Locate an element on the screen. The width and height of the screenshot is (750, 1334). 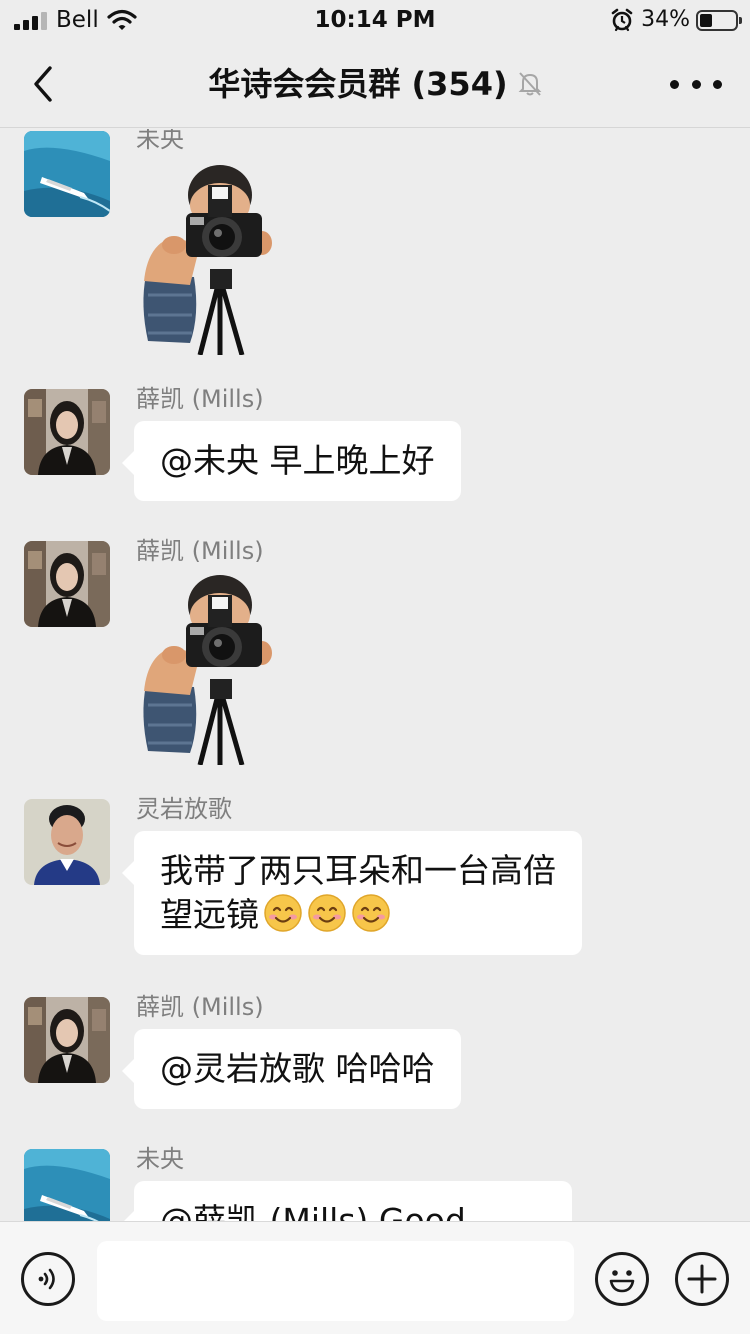
battery-icon is located at coordinates (719, 20).